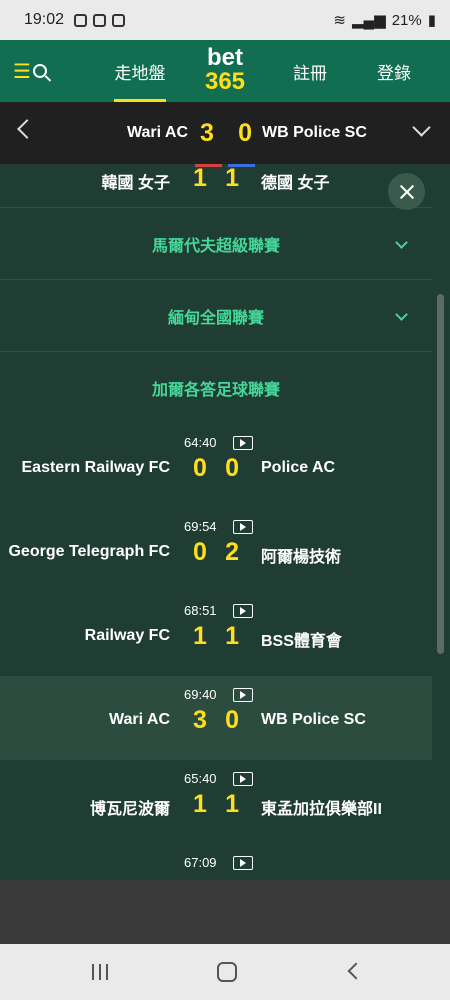 Image resolution: width=450 pixels, height=1000 pixels. What do you see at coordinates (301, 641) in the screenshot?
I see `away-team: BSS體育會` at bounding box center [301, 641].